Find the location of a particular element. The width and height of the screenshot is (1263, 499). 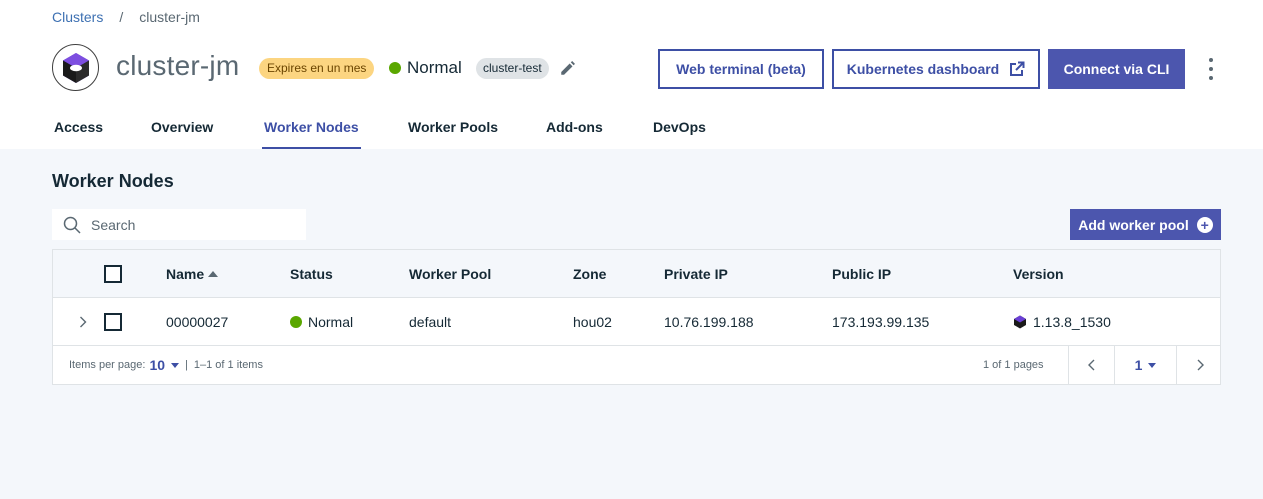

expand-row-cell is located at coordinates (83, 322).